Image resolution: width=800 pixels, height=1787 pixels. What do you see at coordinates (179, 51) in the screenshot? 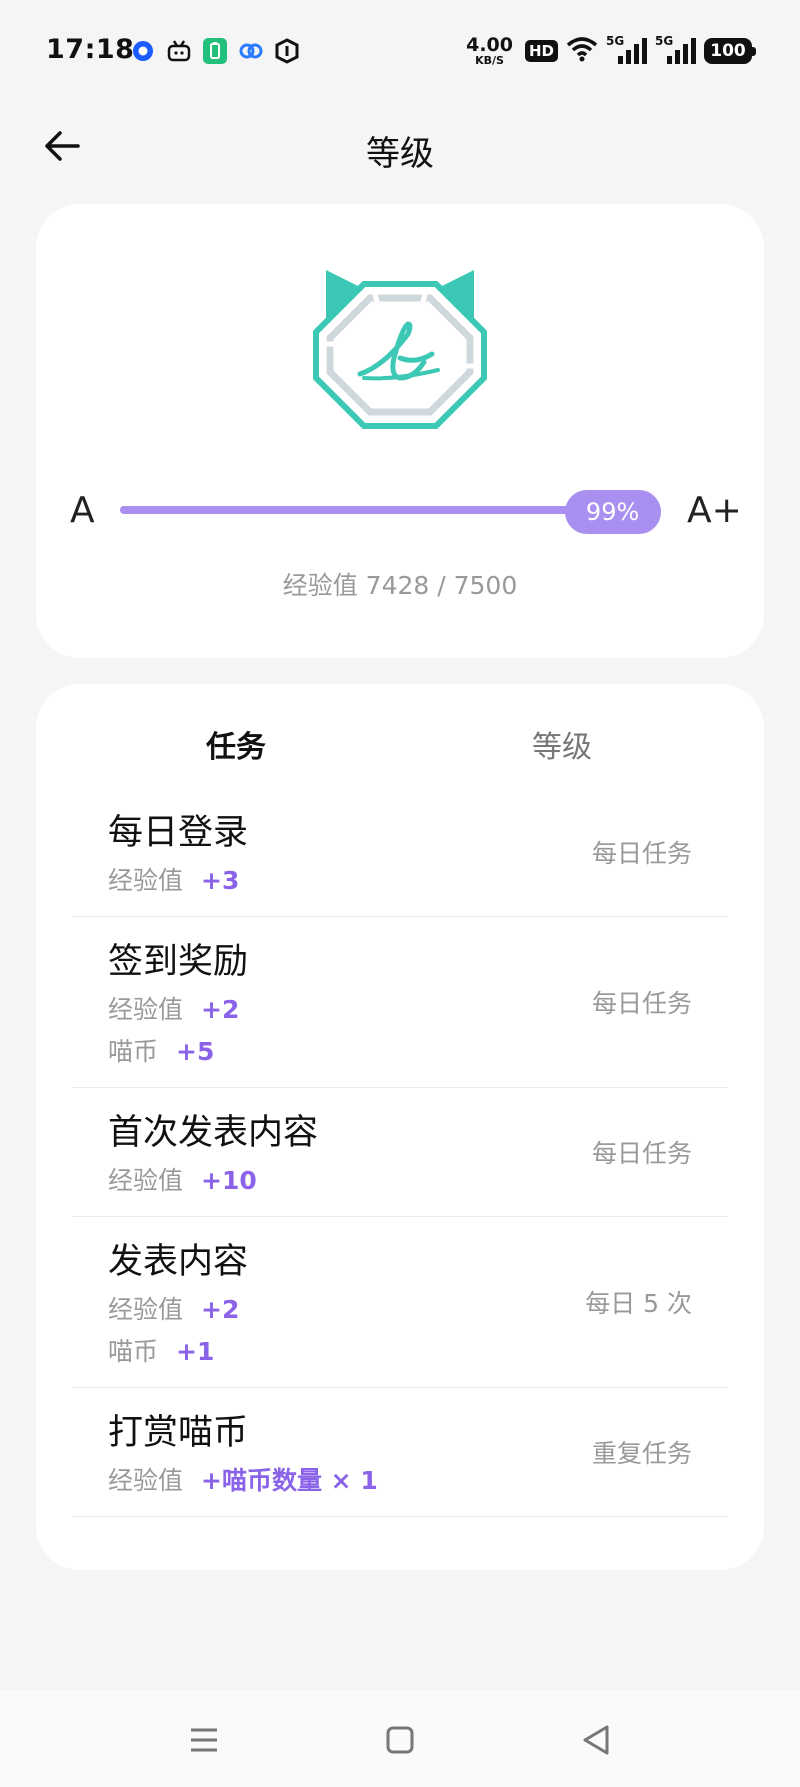
I see `tv-app-icon` at bounding box center [179, 51].